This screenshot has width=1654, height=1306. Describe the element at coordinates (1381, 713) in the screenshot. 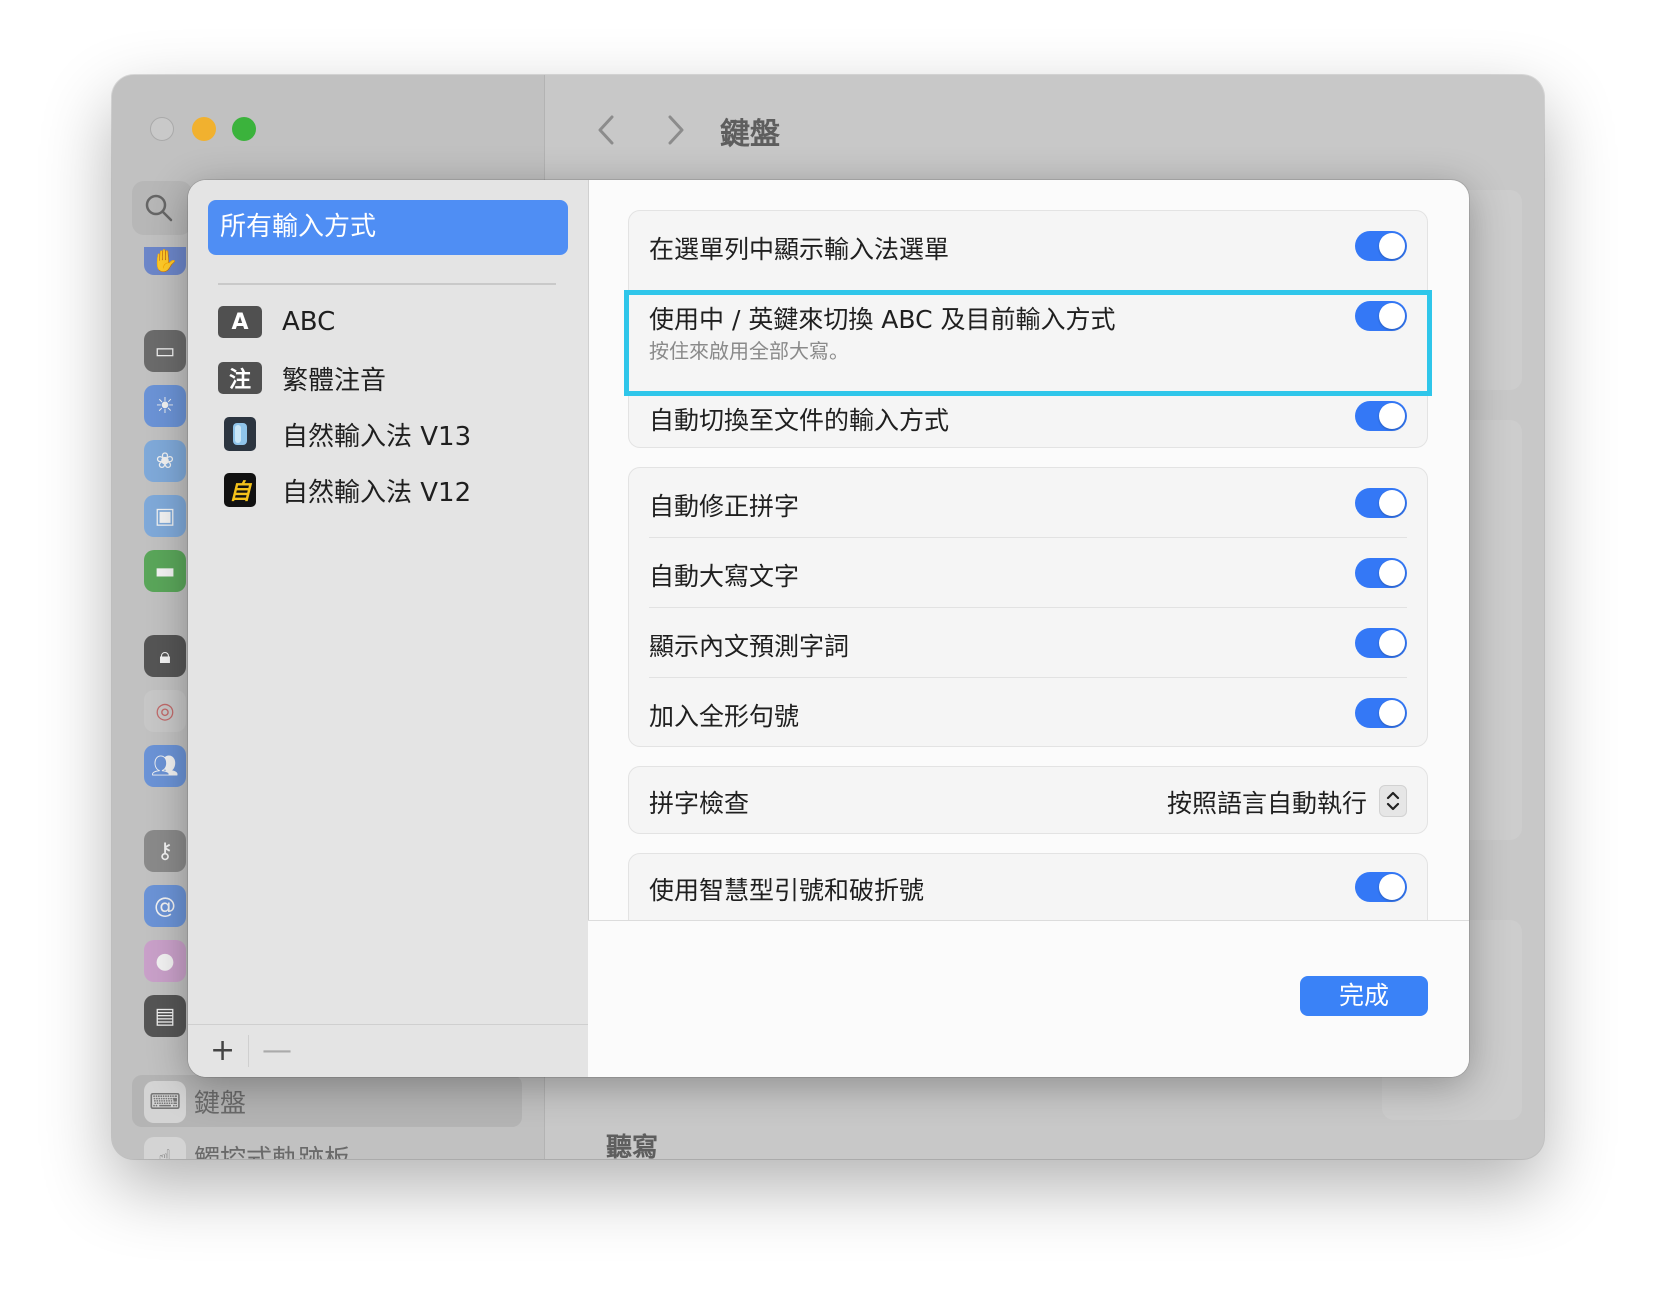

I see `fullwidth-period-toggle` at that location.